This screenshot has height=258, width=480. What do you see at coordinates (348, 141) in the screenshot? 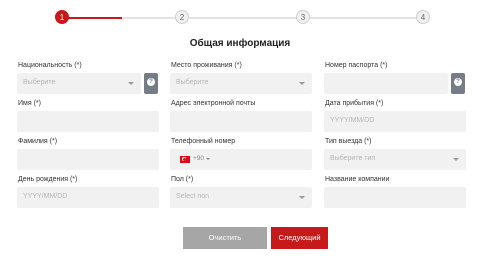
I see `departure-type-label: Тип выезда (*)` at bounding box center [348, 141].